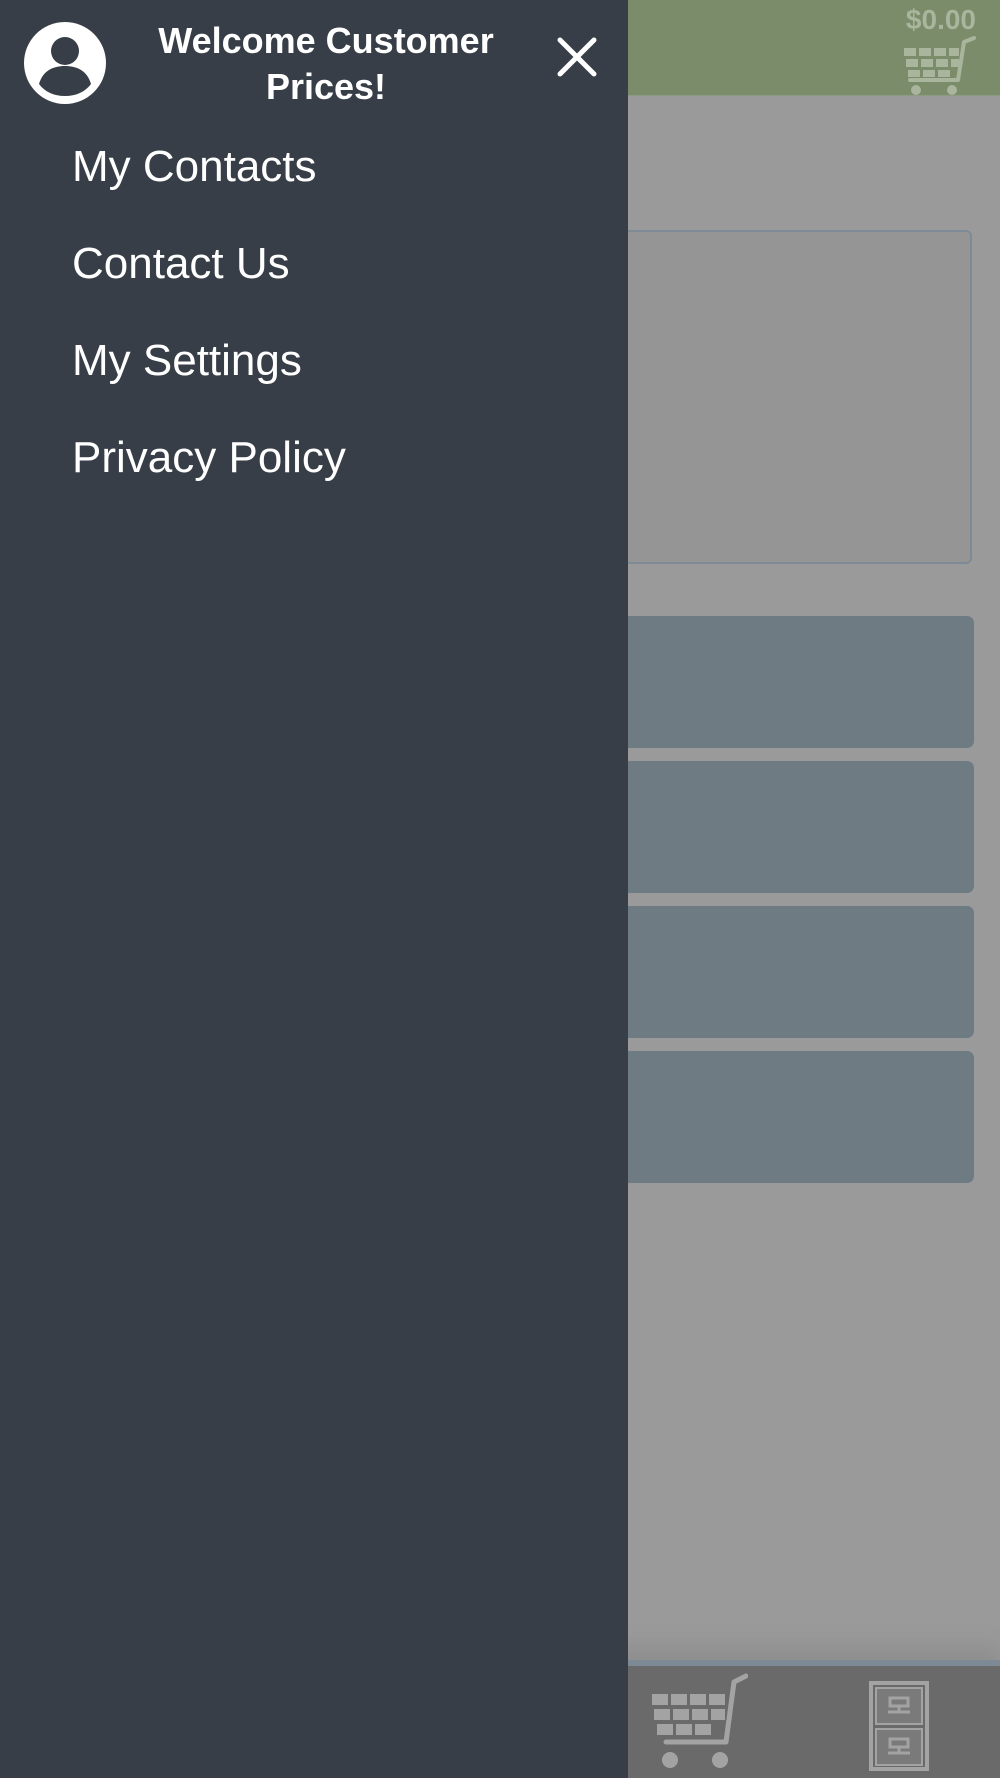 The width and height of the screenshot is (1000, 1778). I want to click on filing-cabinet-icon, so click(899, 1726).